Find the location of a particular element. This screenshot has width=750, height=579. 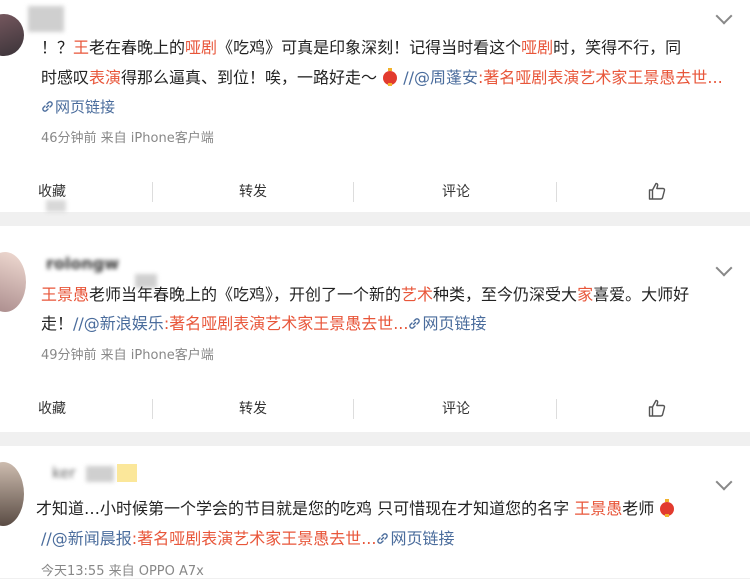

post-meta: 46分钟前 来自 iPhone客户端 is located at coordinates (127, 138).